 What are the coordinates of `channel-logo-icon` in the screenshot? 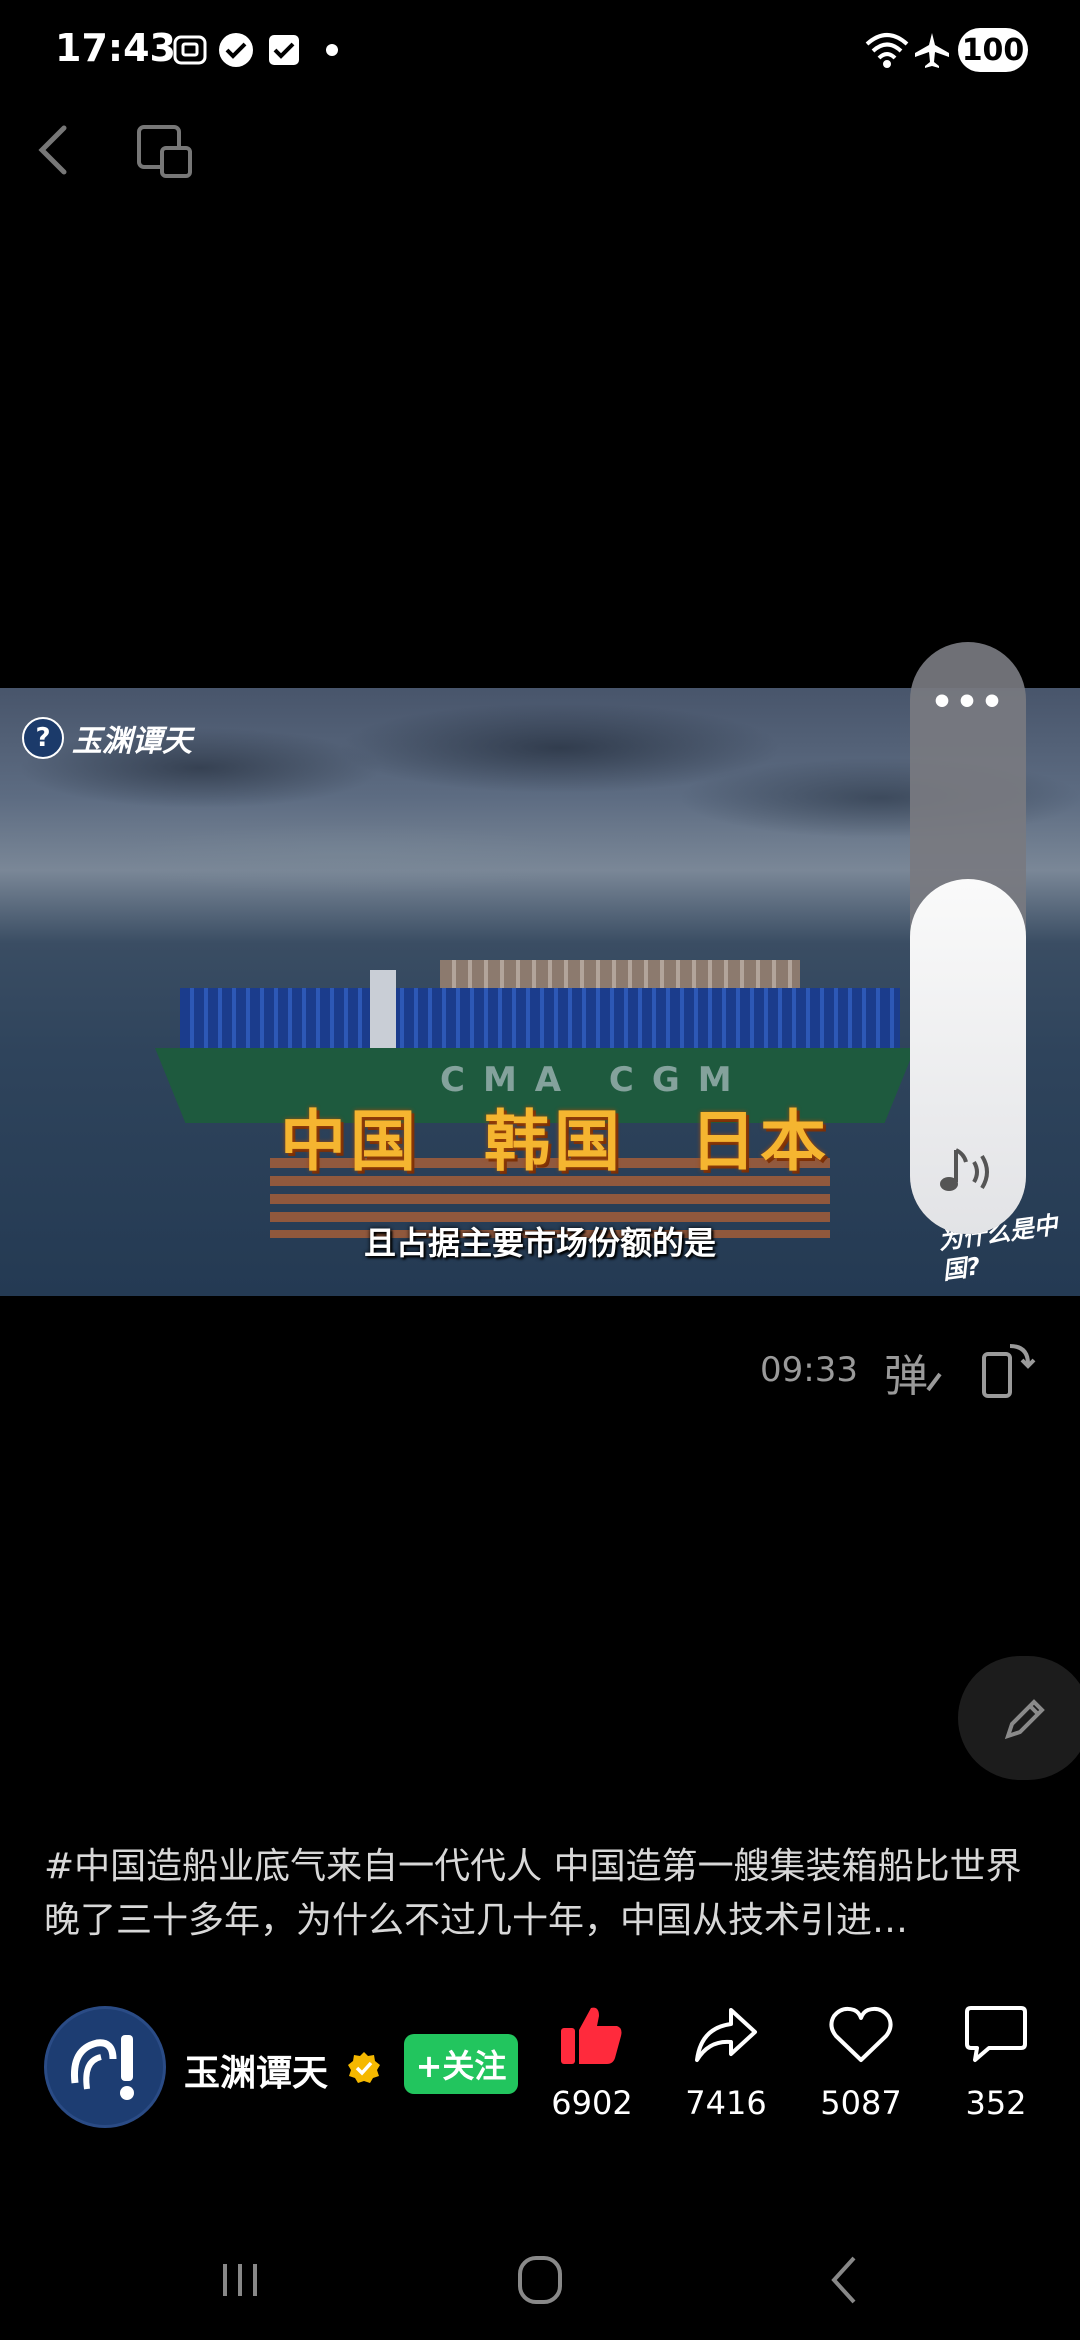 It's located at (102, 2067).